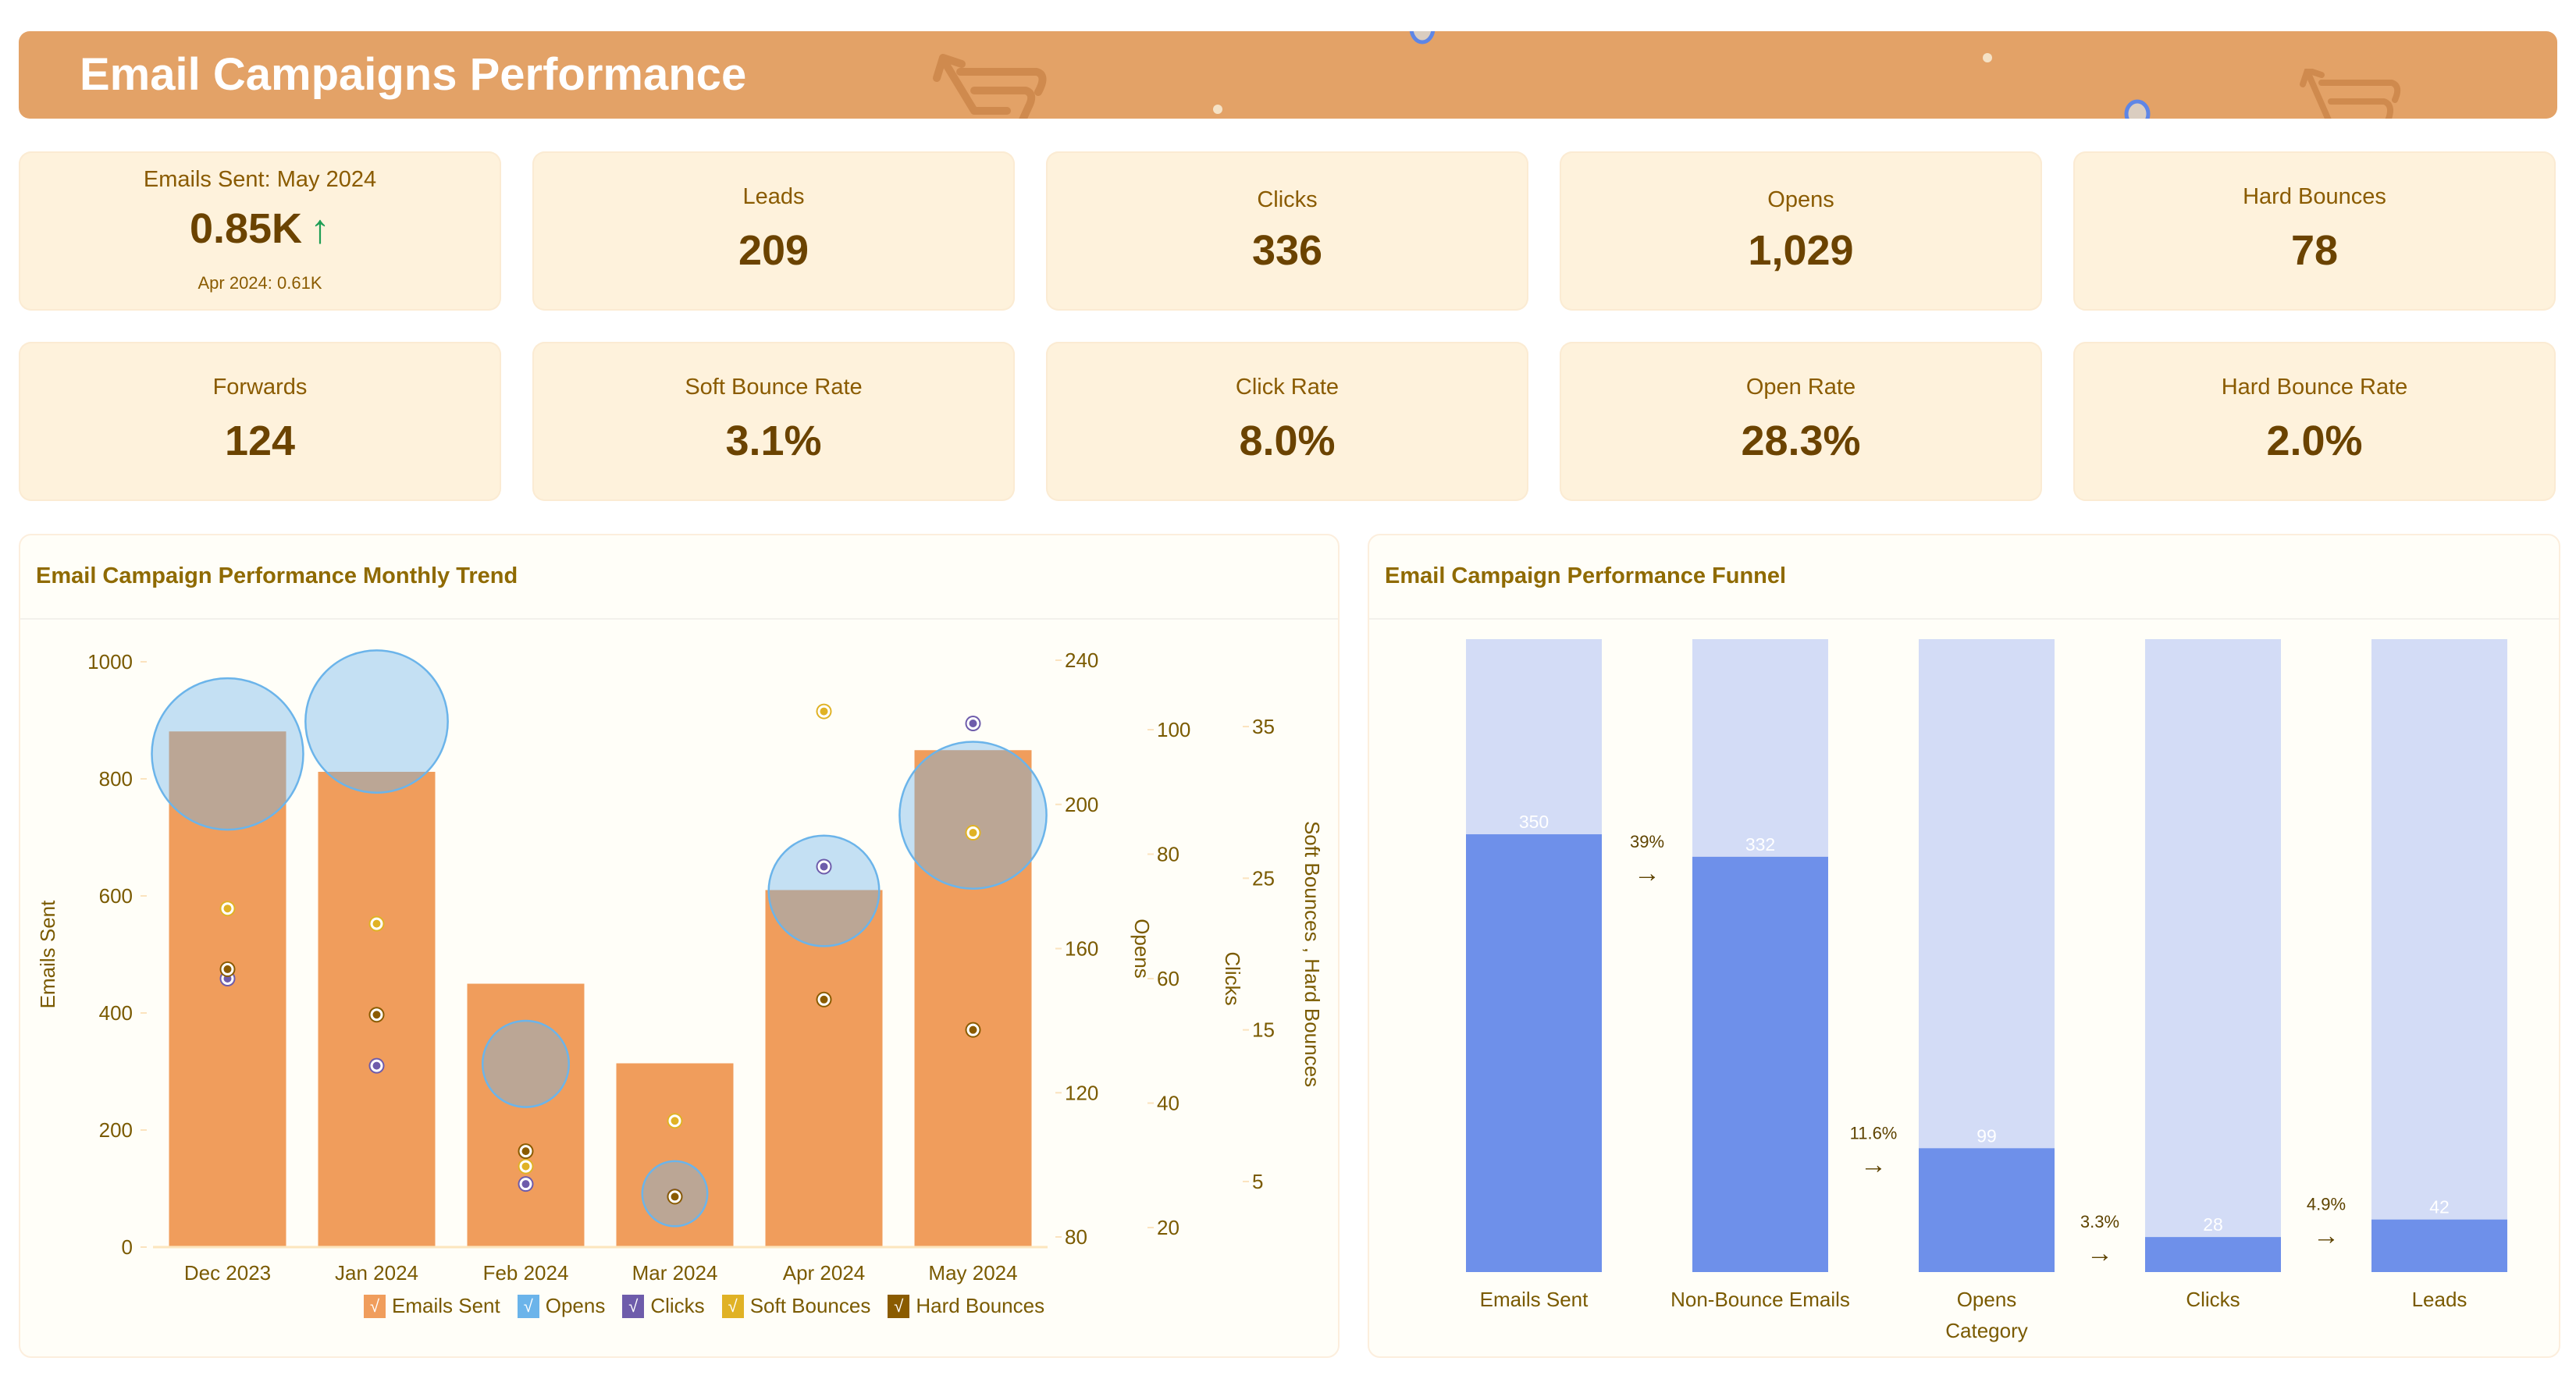 The width and height of the screenshot is (2576, 1386). I want to click on kpi-value: 209, so click(773, 250).